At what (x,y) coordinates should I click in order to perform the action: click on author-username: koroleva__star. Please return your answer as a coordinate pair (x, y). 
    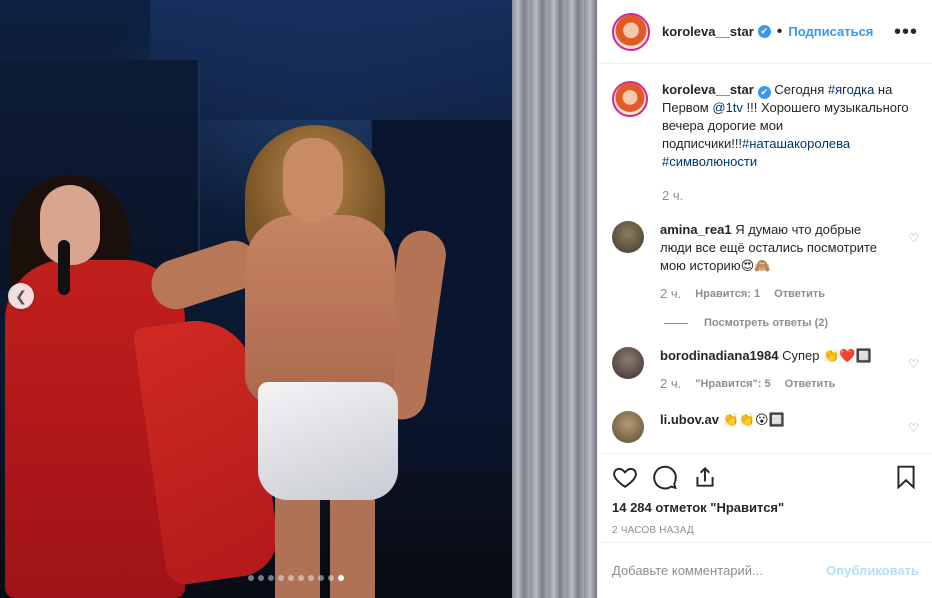
    Looking at the image, I should click on (708, 31).